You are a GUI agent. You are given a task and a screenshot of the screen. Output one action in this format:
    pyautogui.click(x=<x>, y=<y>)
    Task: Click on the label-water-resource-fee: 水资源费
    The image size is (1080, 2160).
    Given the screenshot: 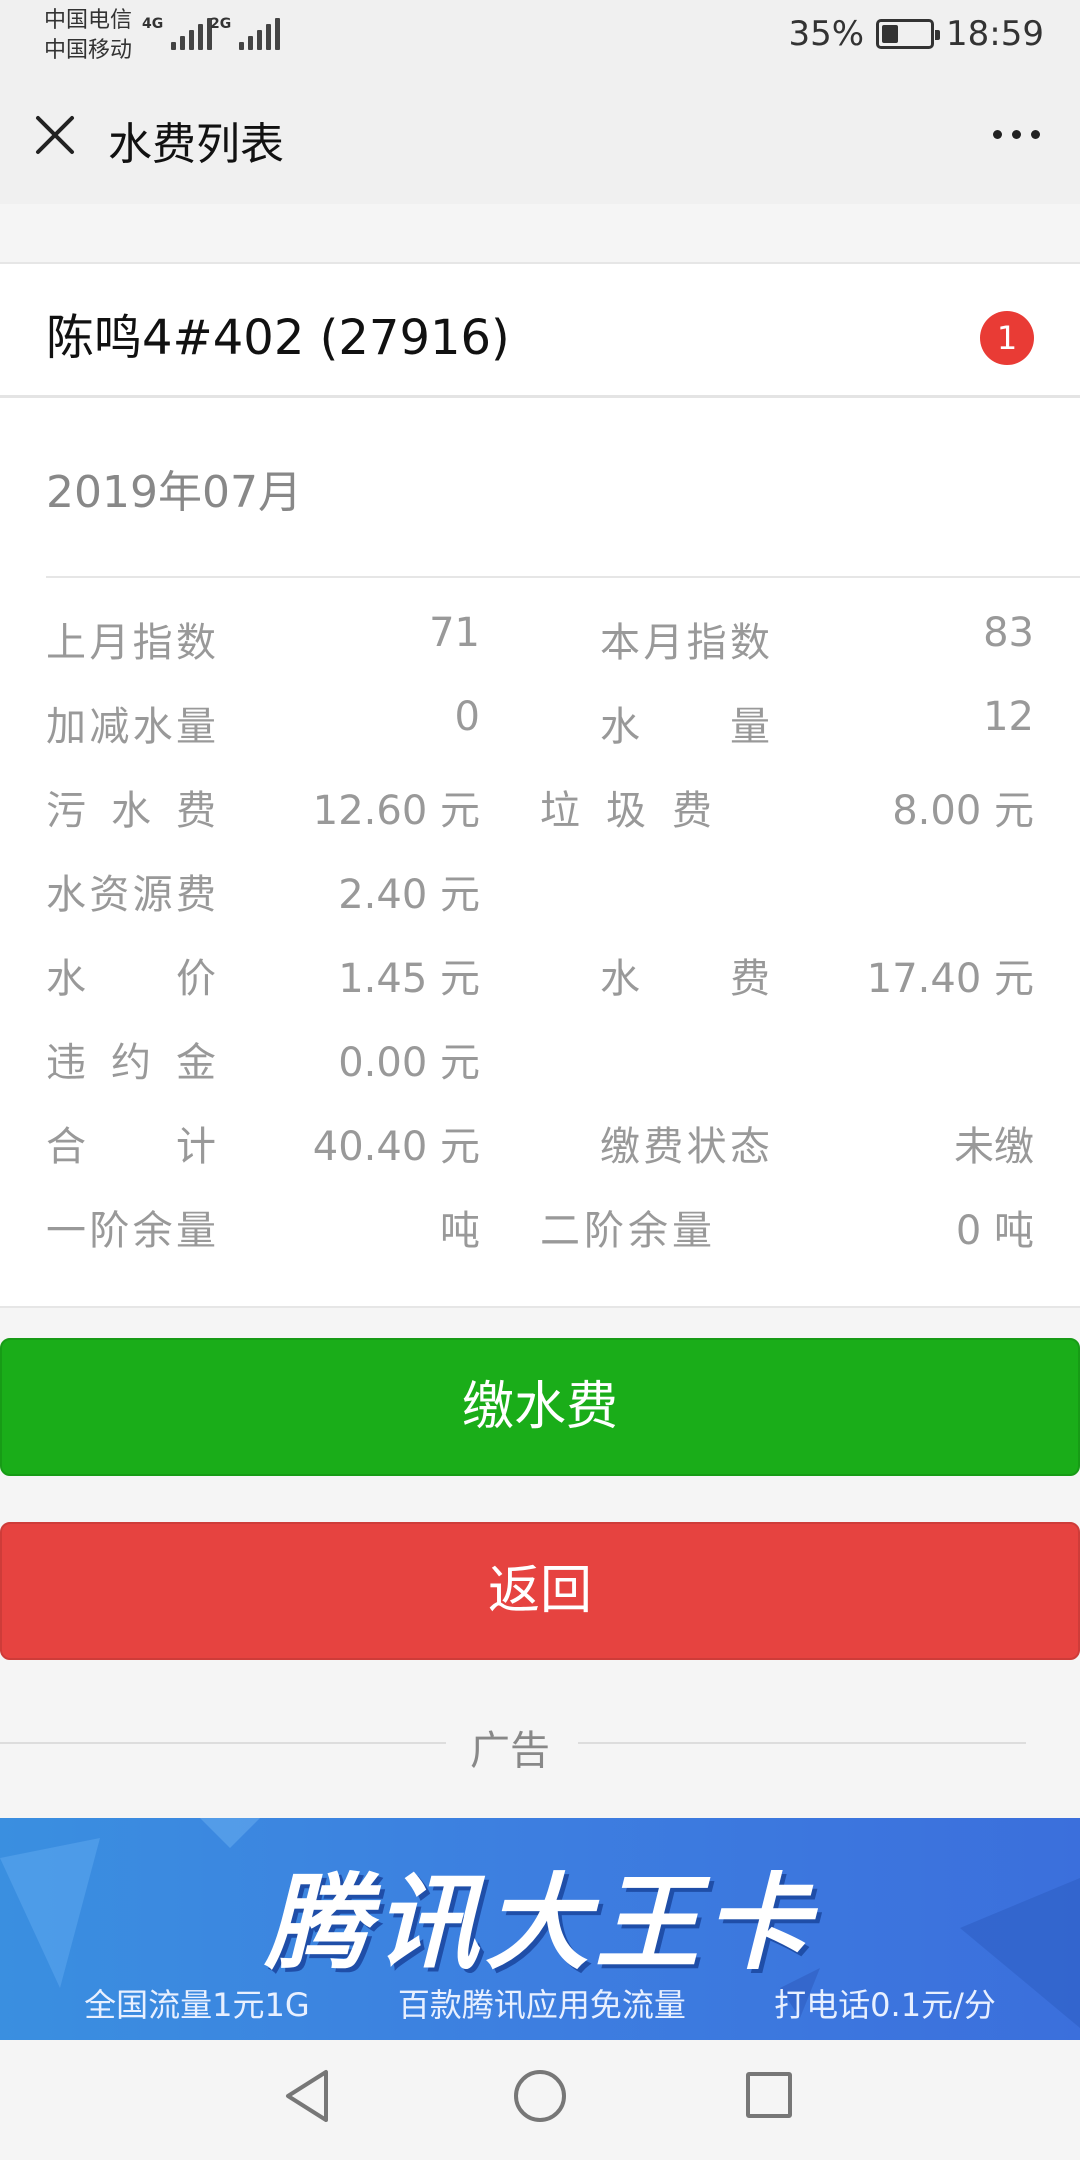 What is the action you would take?
    pyautogui.click(x=131, y=895)
    